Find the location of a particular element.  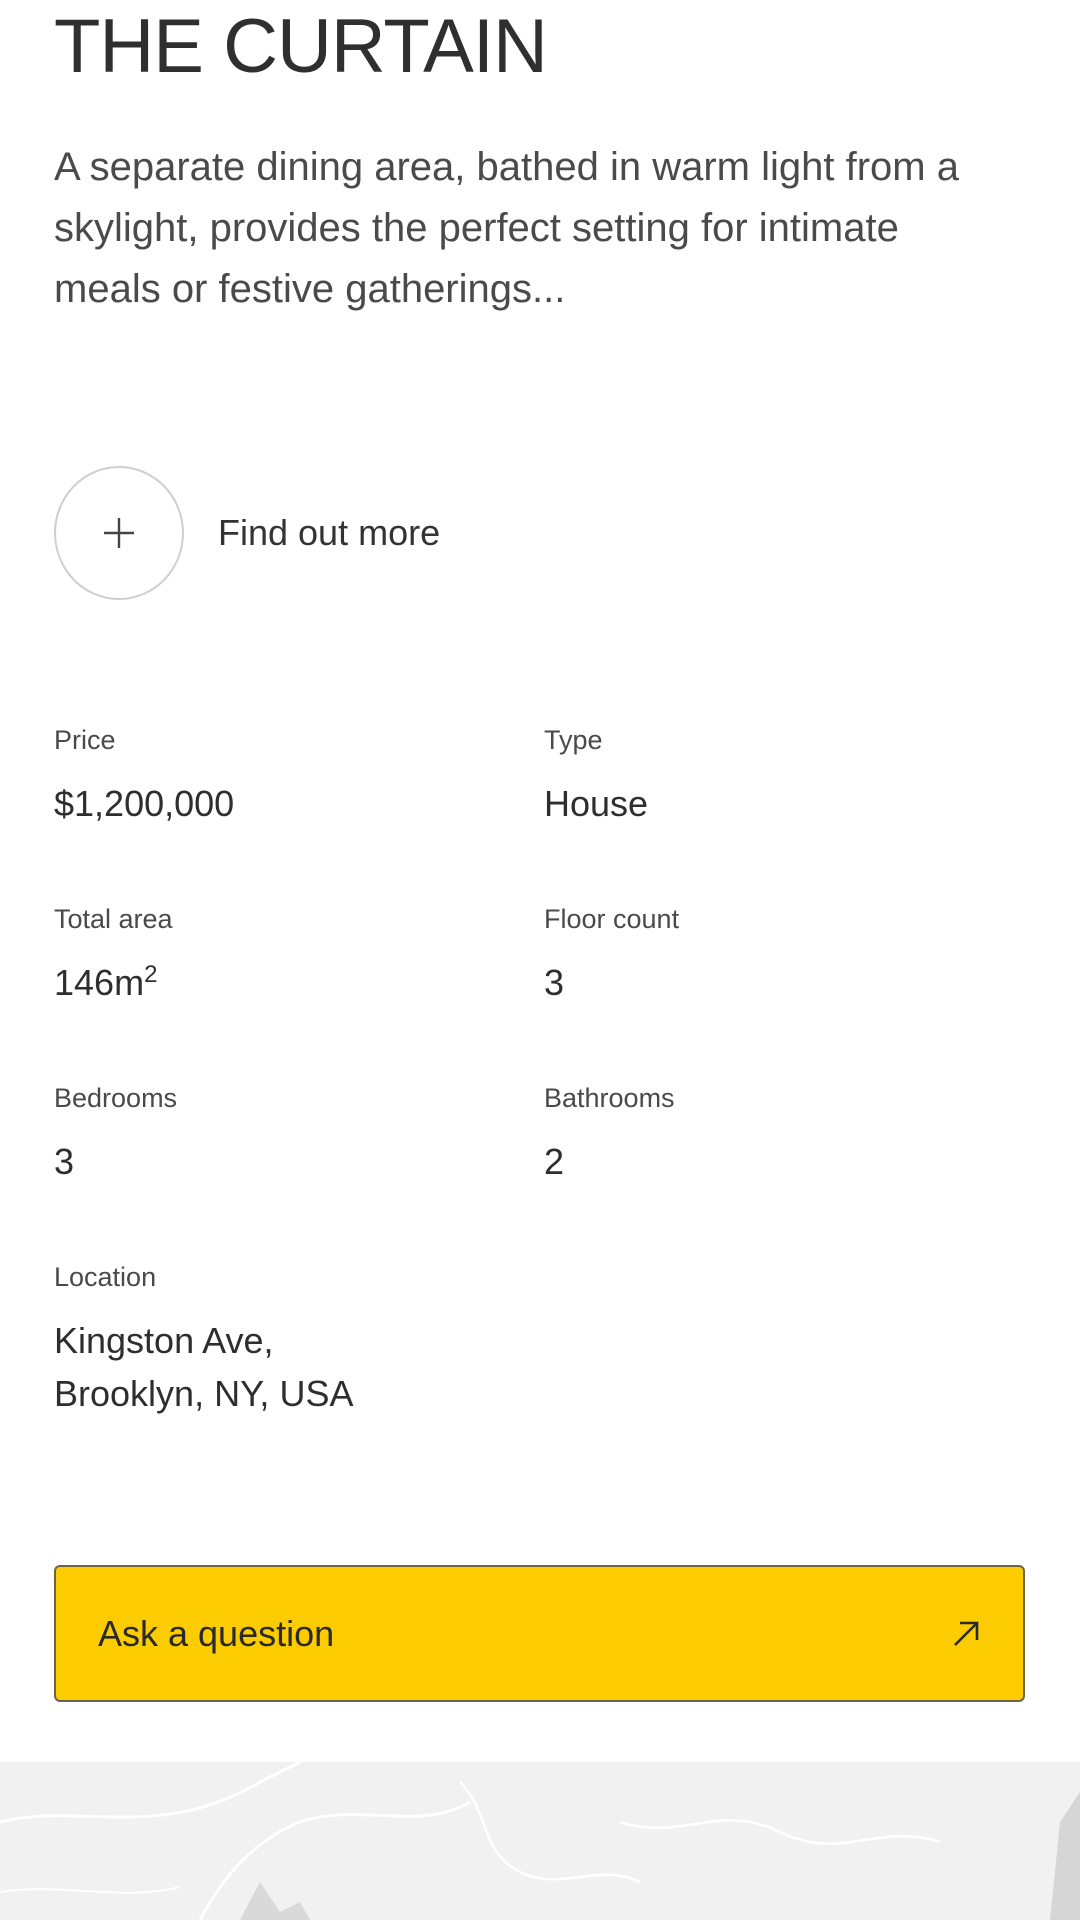

spec-bedrooms: Bedrooms 3 is located at coordinates (115, 1132).